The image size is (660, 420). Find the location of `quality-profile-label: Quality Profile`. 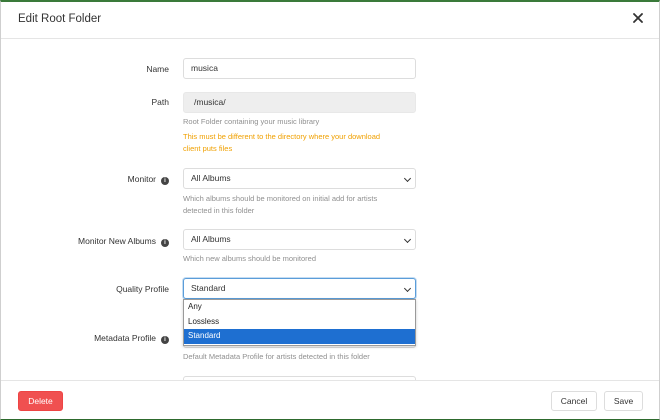

quality-profile-label: Quality Profile is located at coordinates (142, 289).